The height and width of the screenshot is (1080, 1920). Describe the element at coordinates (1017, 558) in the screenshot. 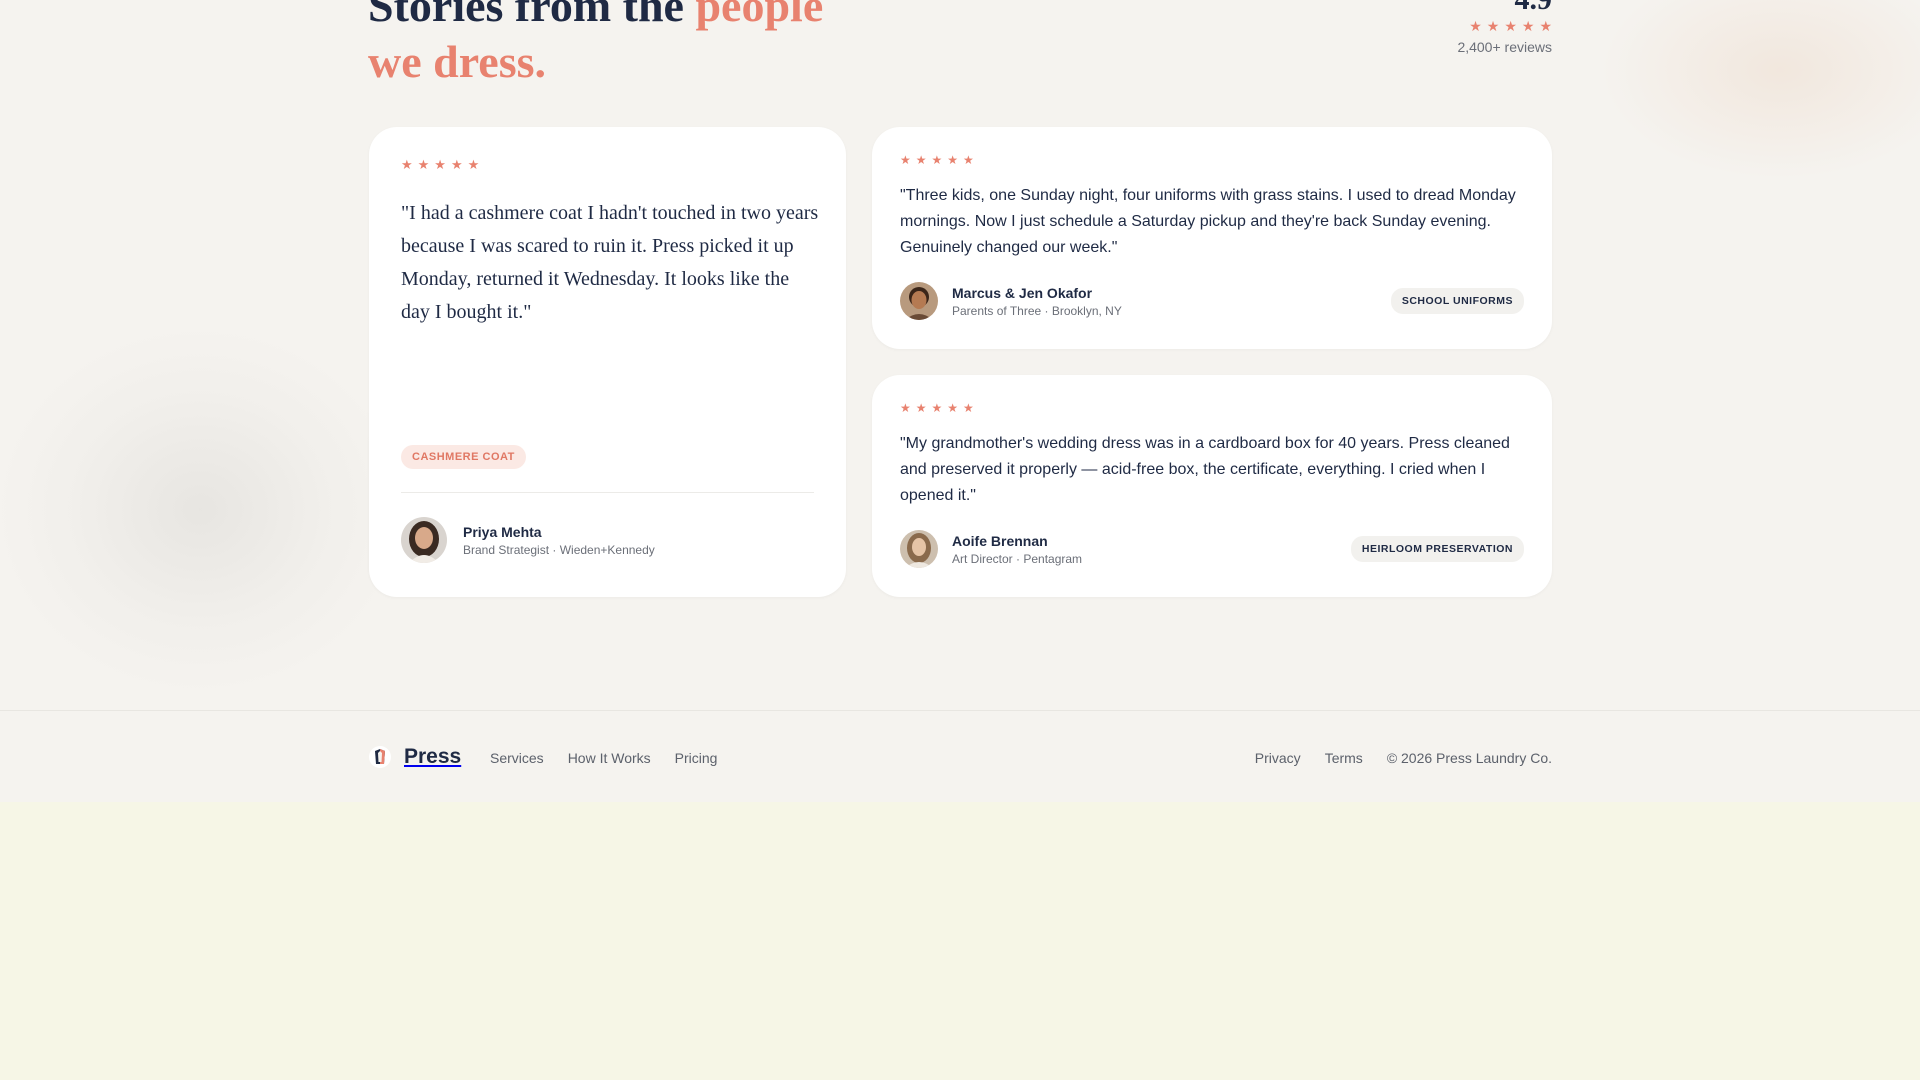

I see `author-role: Art Director · Pentagram` at that location.